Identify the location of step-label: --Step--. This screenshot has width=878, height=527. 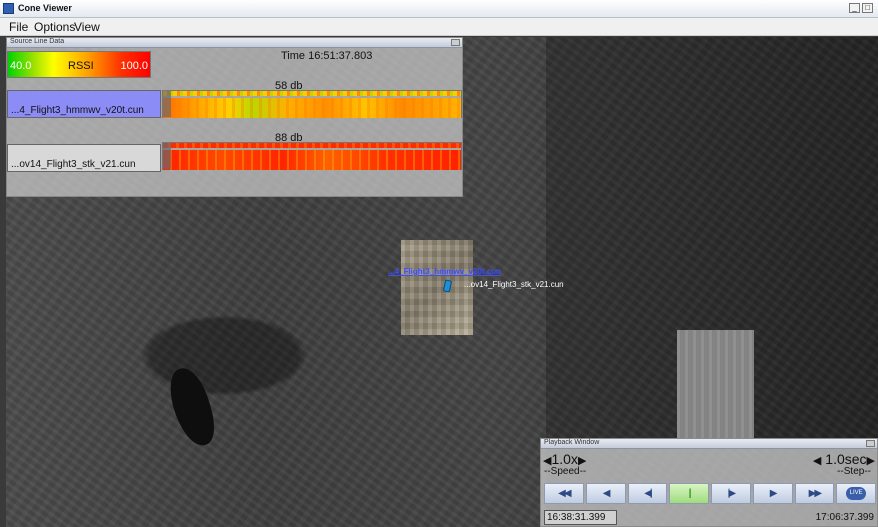
(854, 471).